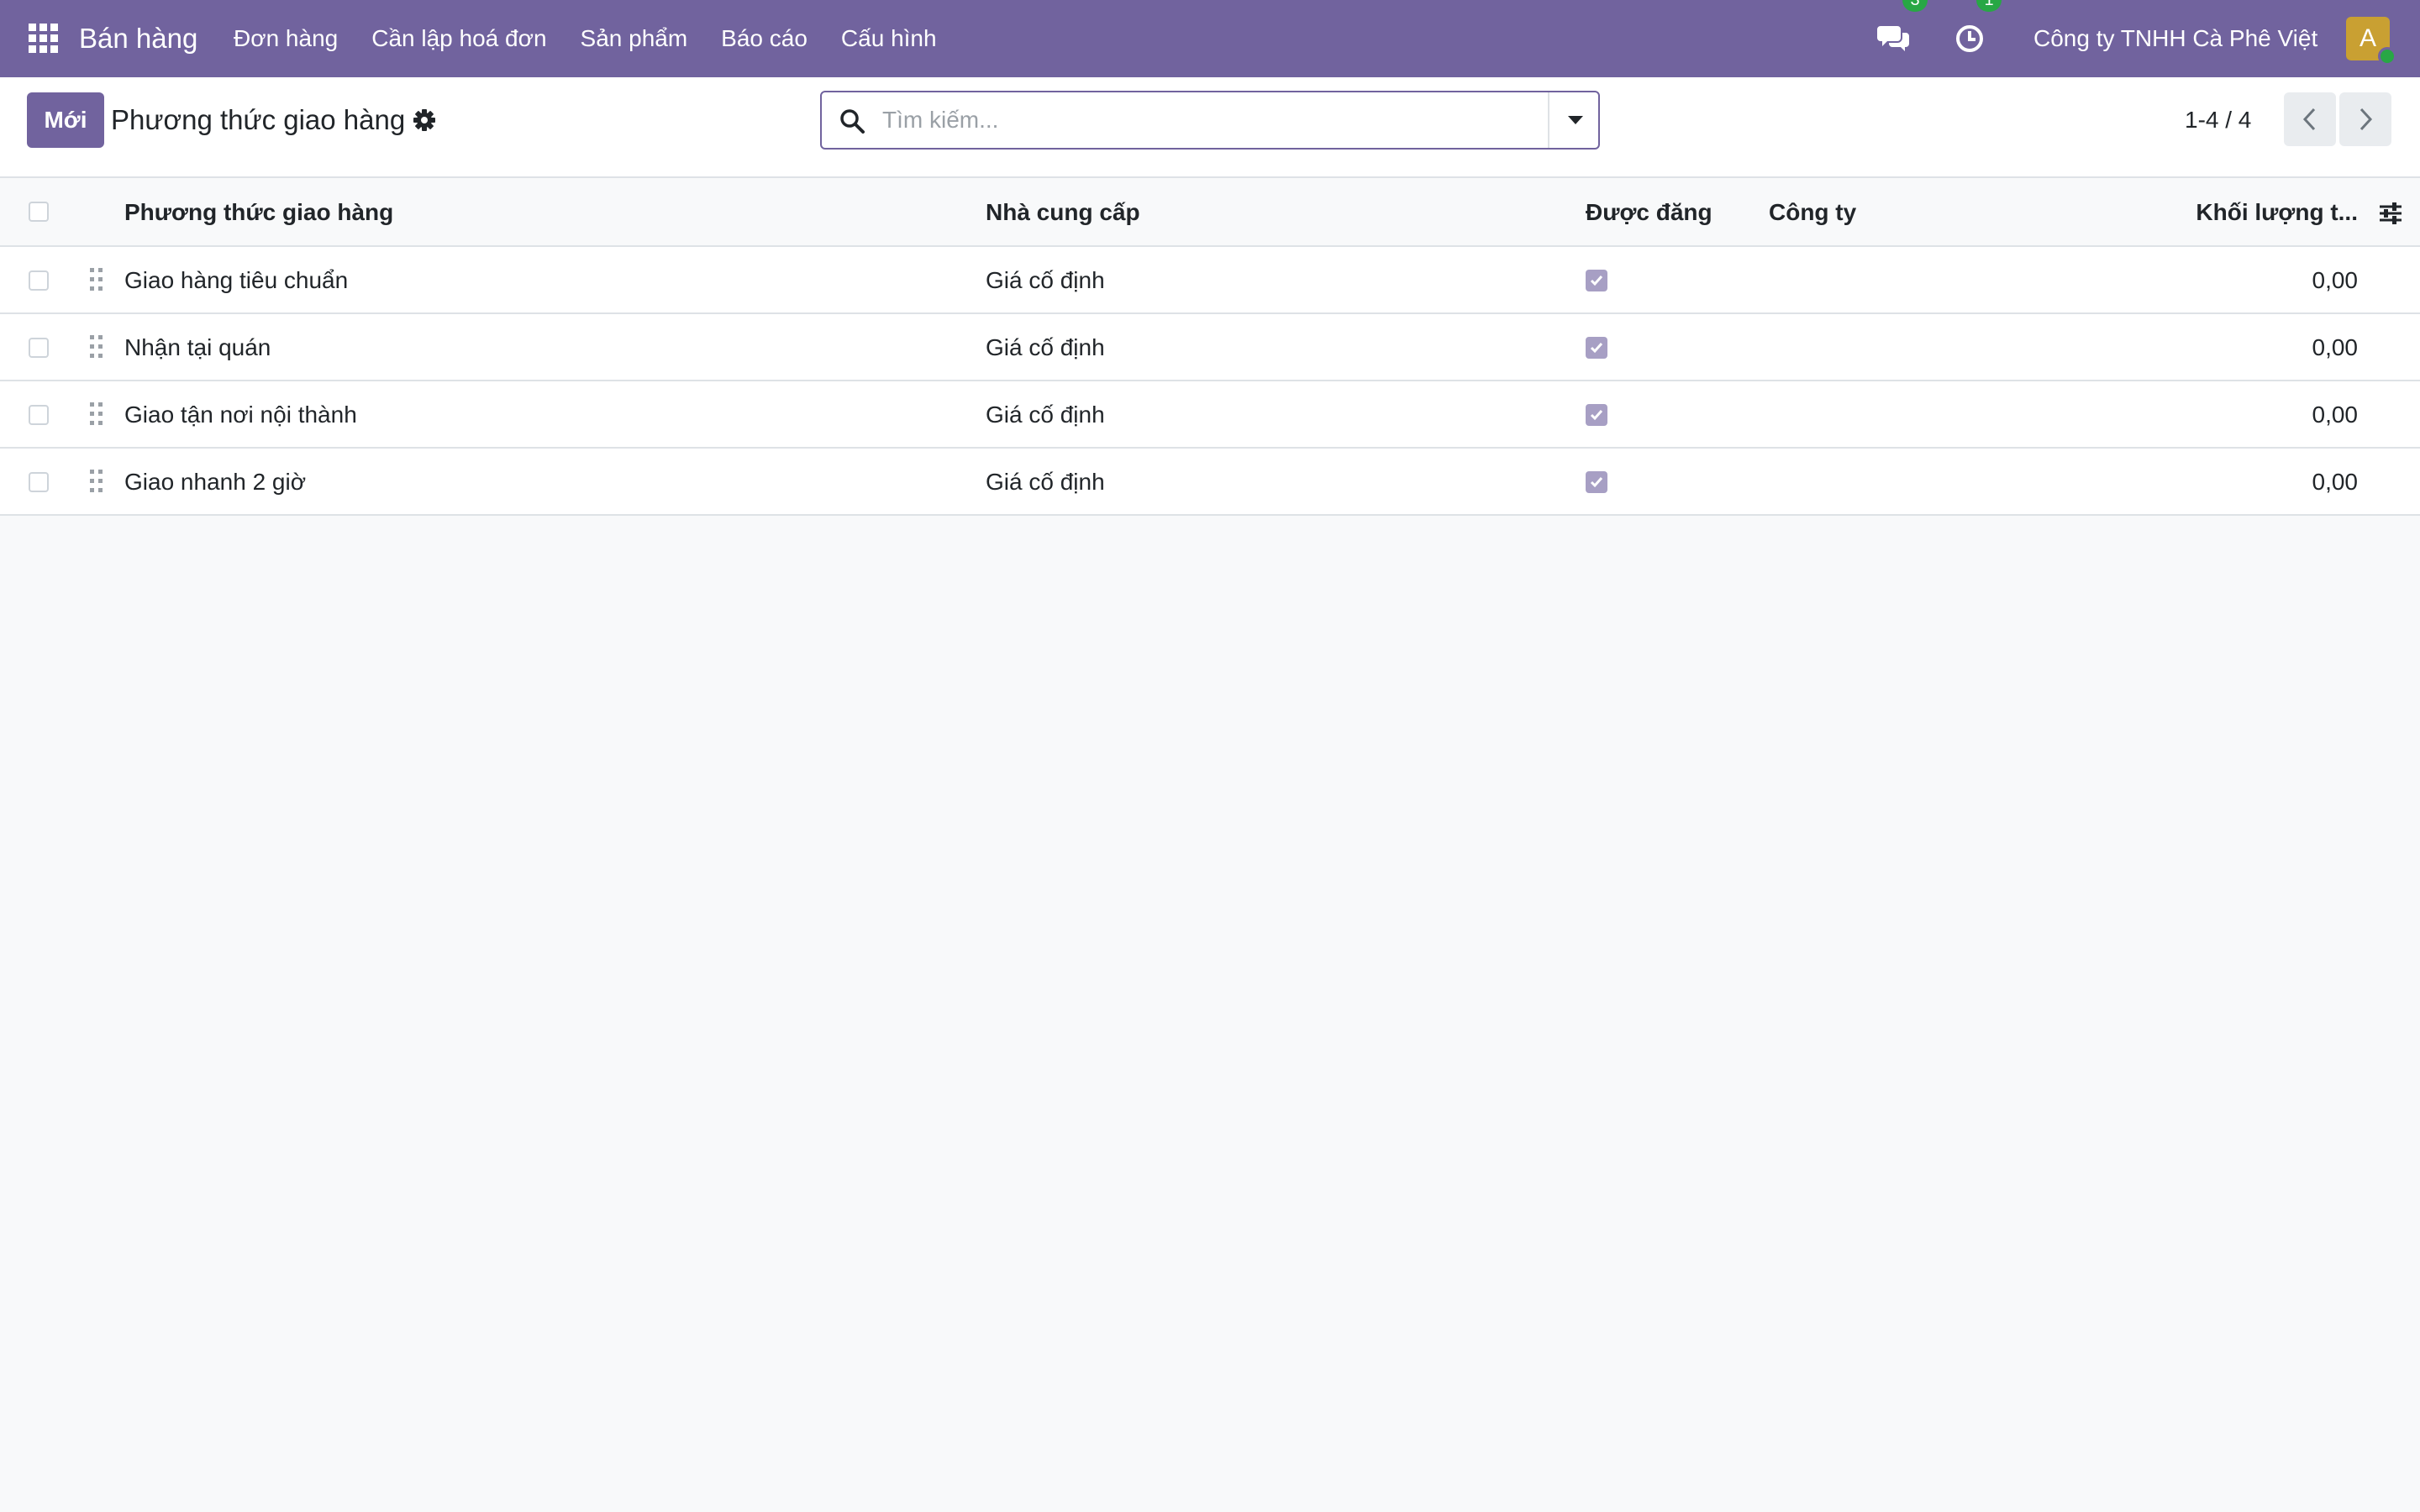 The width and height of the screenshot is (2420, 1512). Describe the element at coordinates (1210, 482) in the screenshot. I see `table-row: Giao nhanh 2 giờ Giá cố định 0,00` at that location.